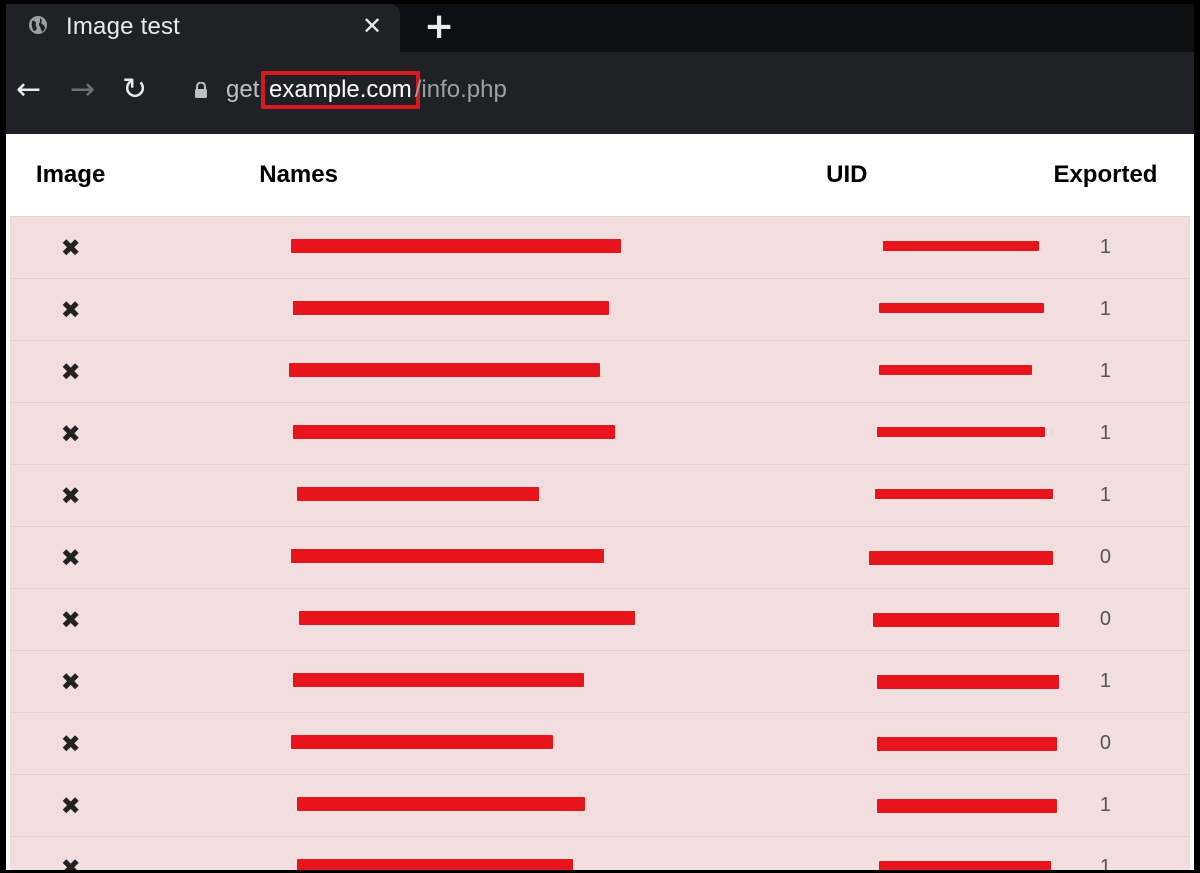  What do you see at coordinates (372, 26) in the screenshot?
I see `close-tab-icon: ✕` at bounding box center [372, 26].